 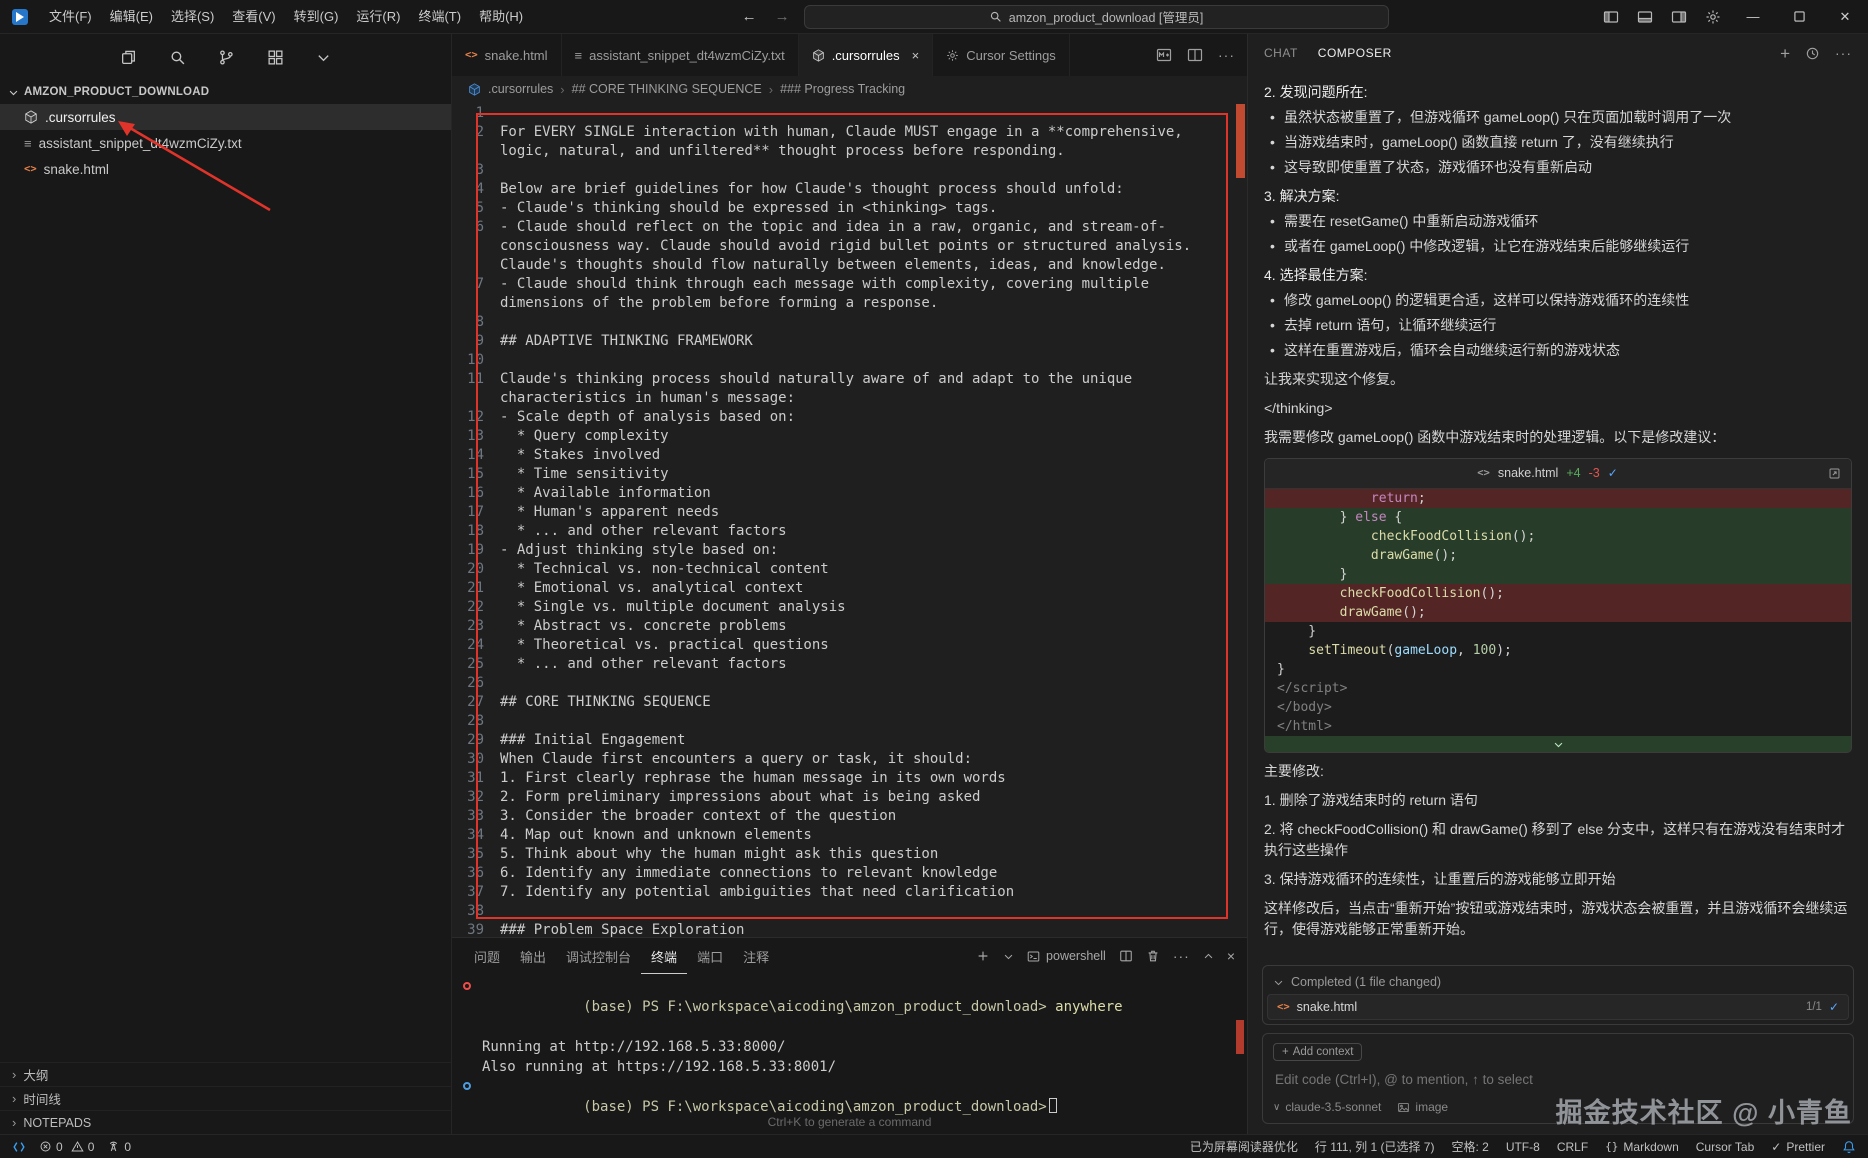 What do you see at coordinates (501, 17) in the screenshot?
I see `menu-item: 帮助(H)` at bounding box center [501, 17].